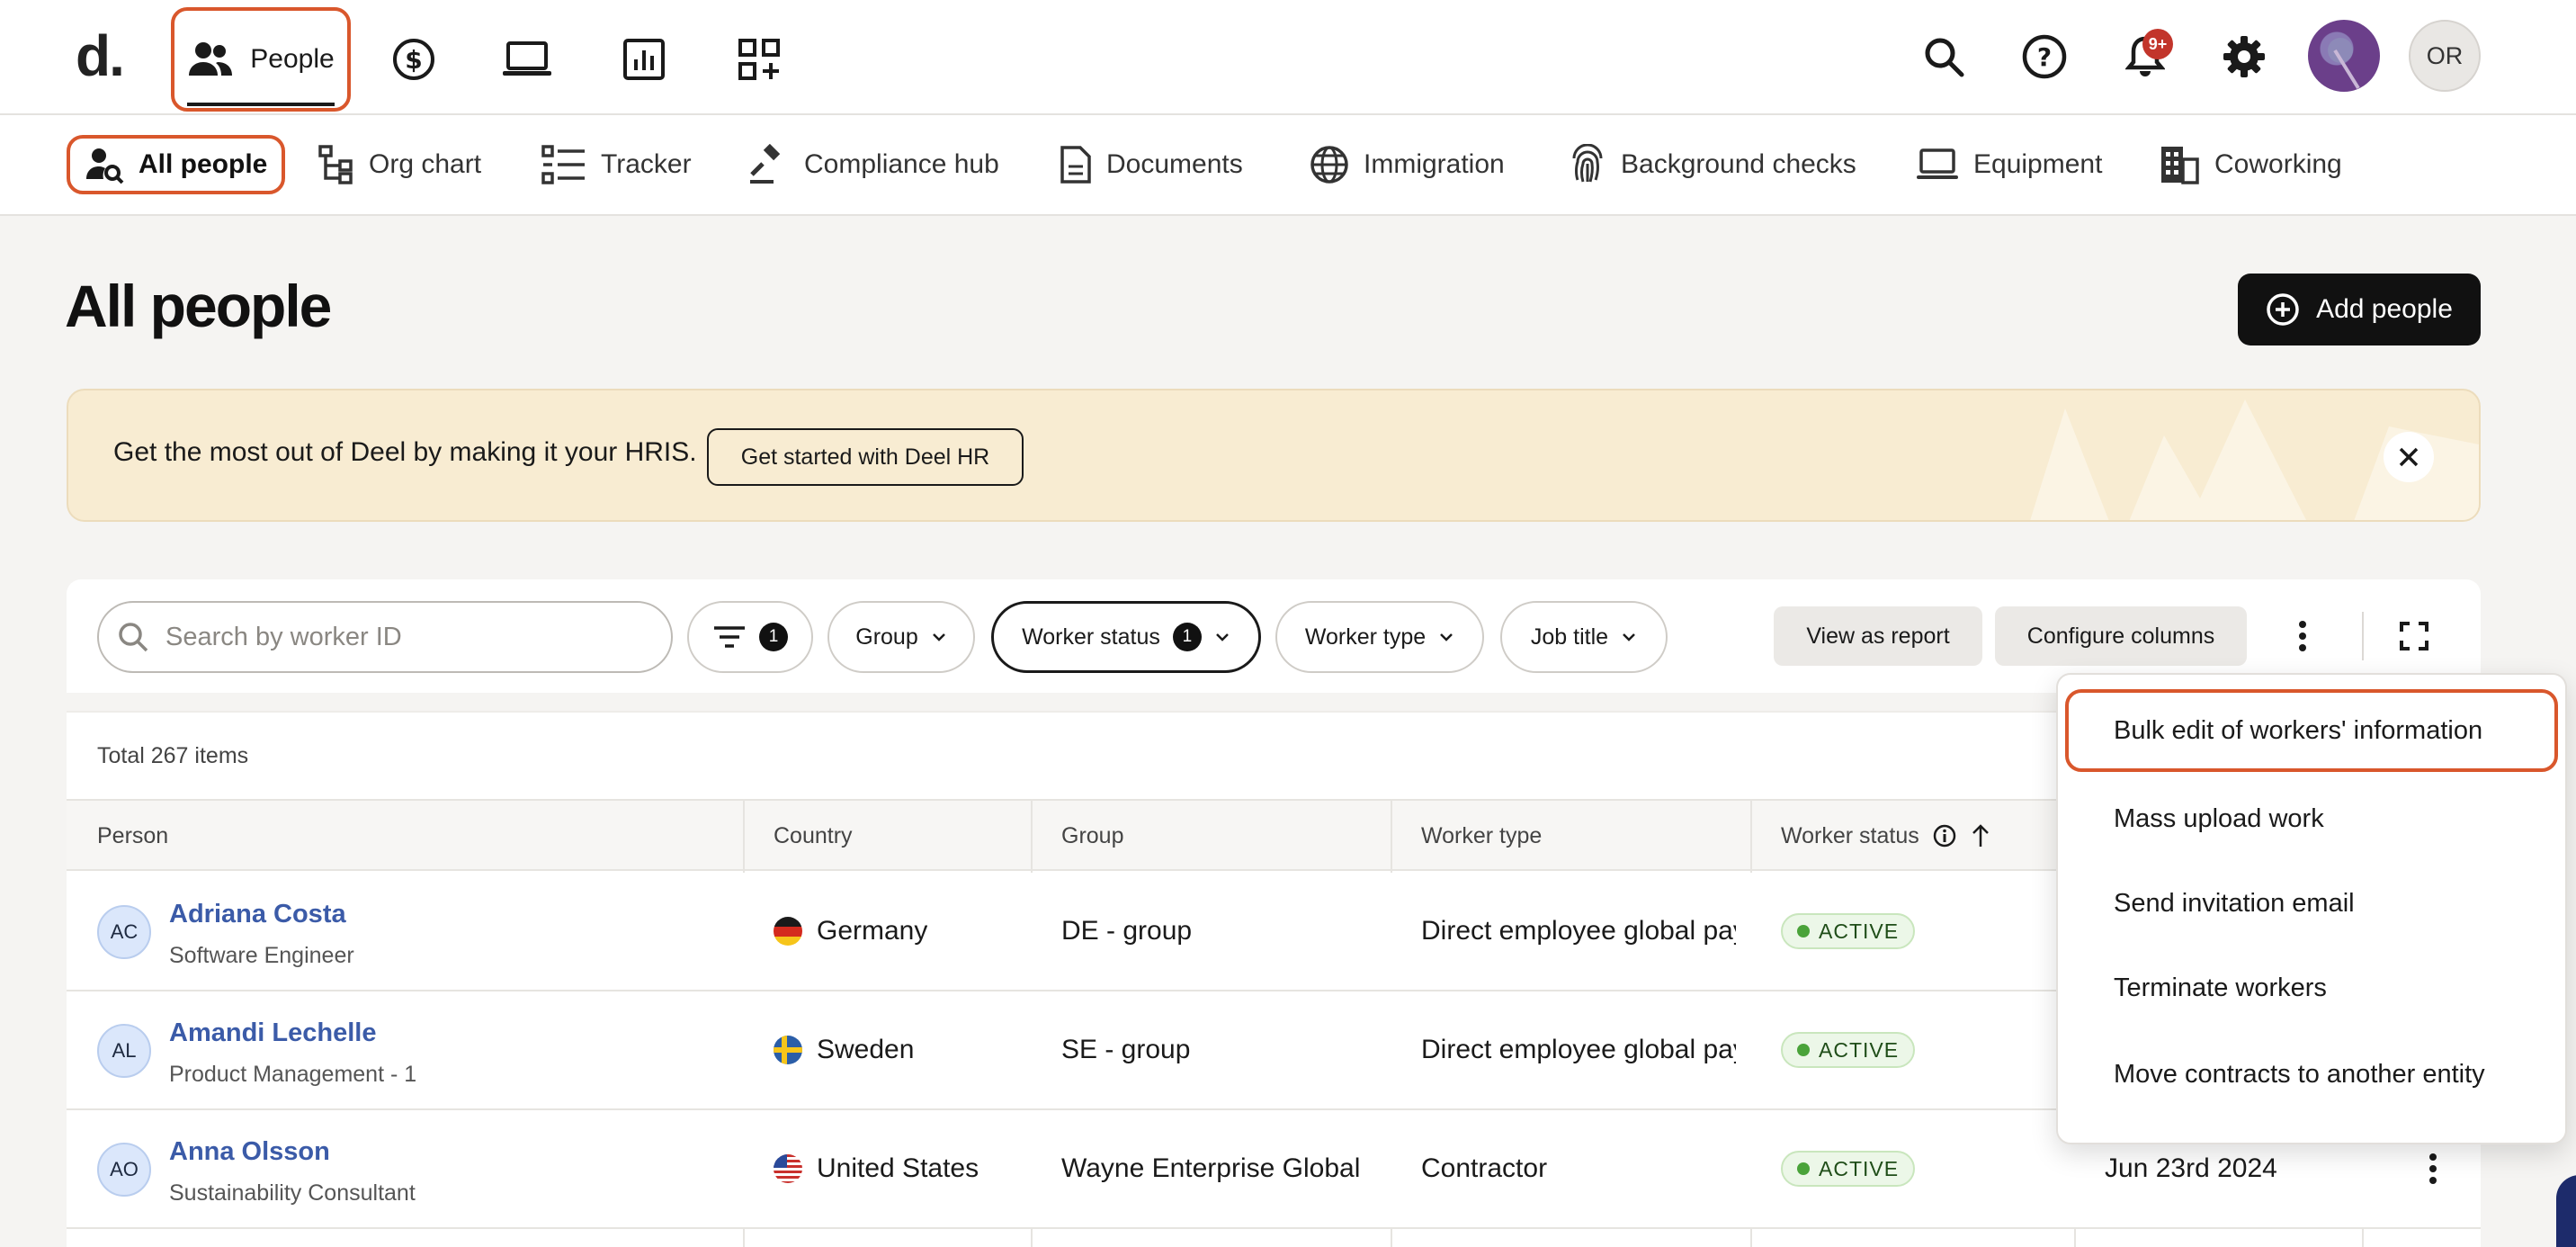 This screenshot has height=1247, width=2576. Describe the element at coordinates (1174, 164) in the screenshot. I see `subnav-documents-label: Documents` at that location.